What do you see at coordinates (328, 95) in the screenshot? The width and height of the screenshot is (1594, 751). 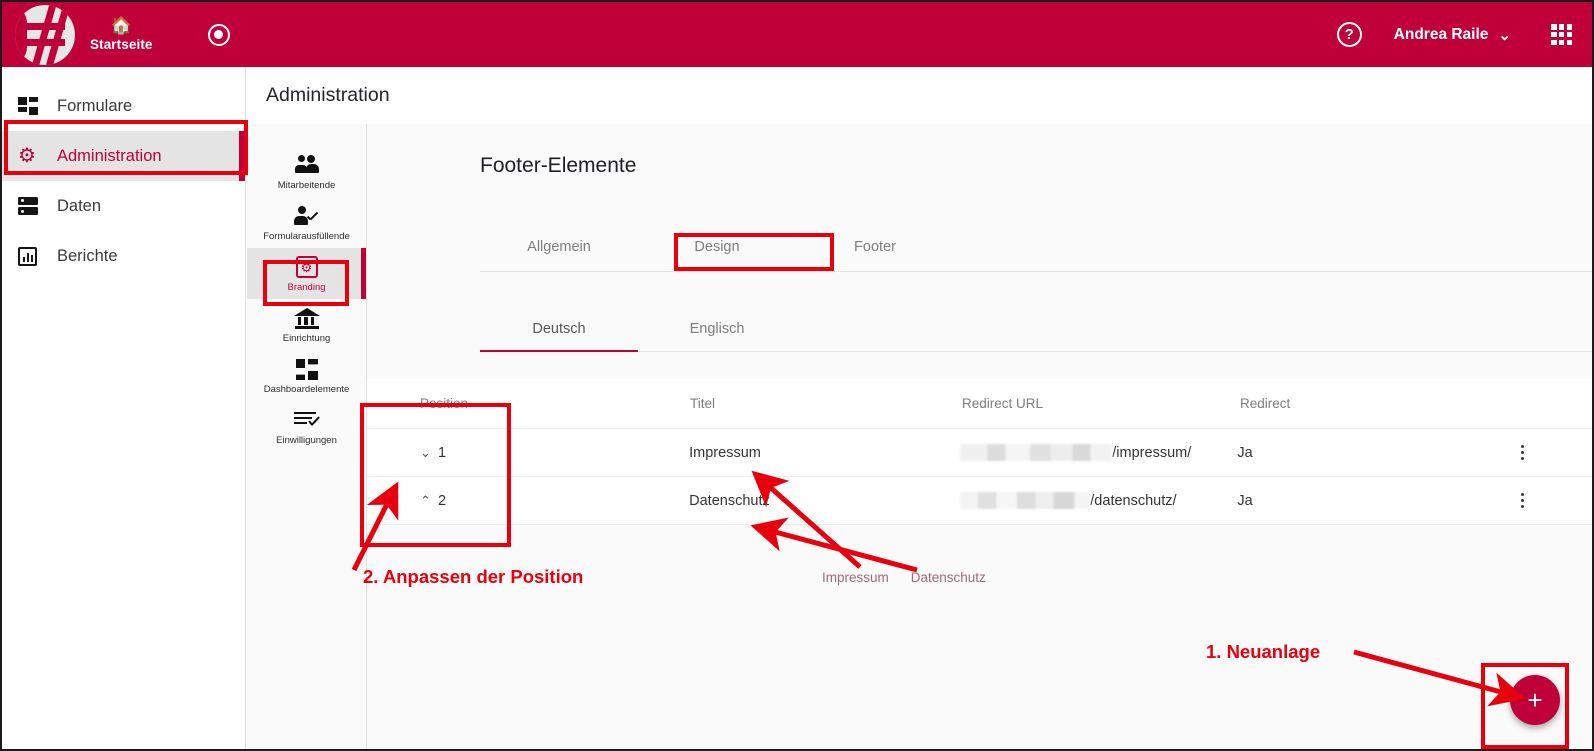 I see `page-title: Administration` at bounding box center [328, 95].